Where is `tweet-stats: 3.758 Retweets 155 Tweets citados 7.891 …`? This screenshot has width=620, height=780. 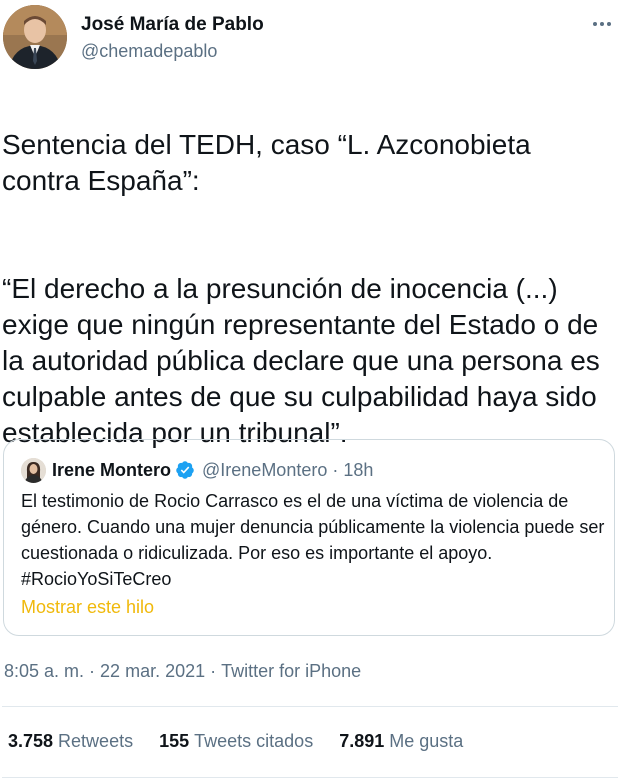
tweet-stats: 3.758 Retweets 155 Tweets citados 7.891 … is located at coordinates (248, 741).